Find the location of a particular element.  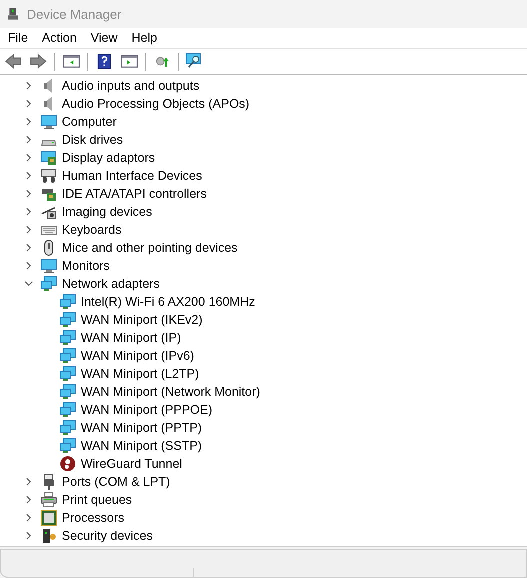

tree-item: Display adaptors is located at coordinates (109, 158).